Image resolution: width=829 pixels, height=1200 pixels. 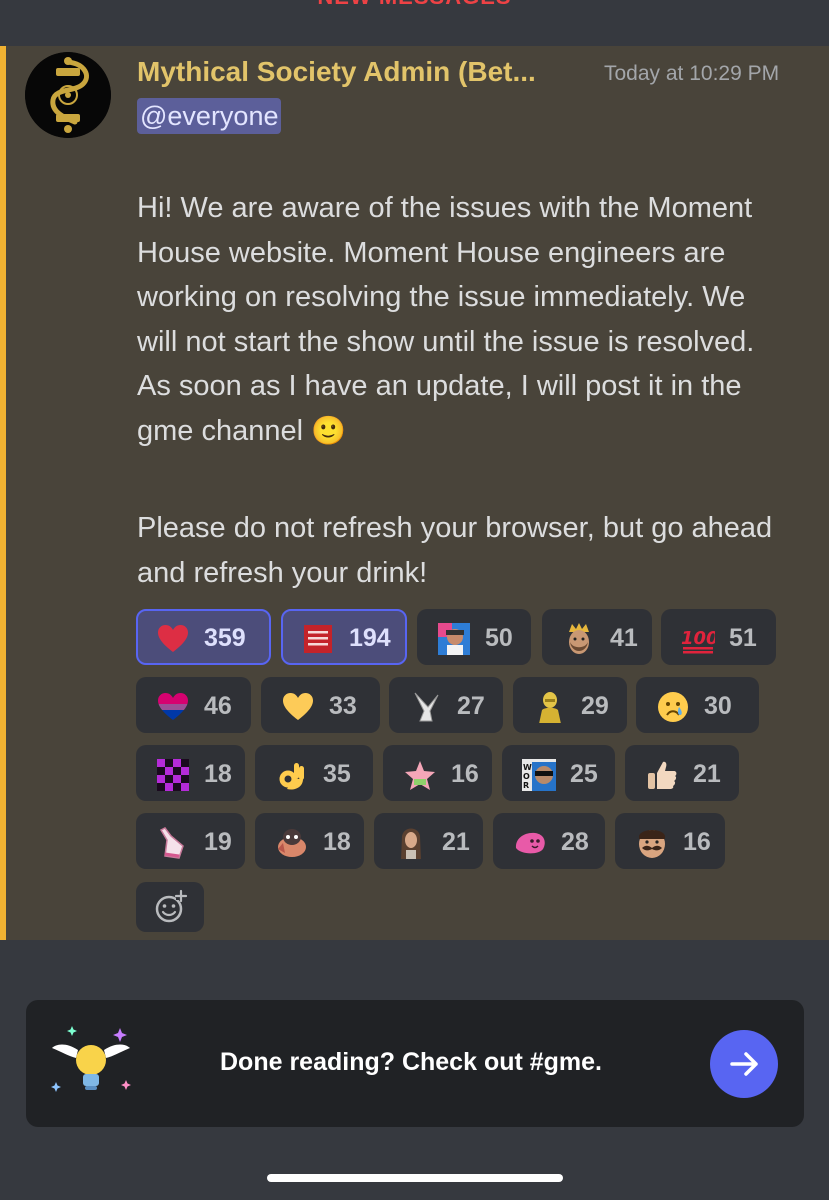 I want to click on yellow-heart-icon, so click(x=298, y=707).